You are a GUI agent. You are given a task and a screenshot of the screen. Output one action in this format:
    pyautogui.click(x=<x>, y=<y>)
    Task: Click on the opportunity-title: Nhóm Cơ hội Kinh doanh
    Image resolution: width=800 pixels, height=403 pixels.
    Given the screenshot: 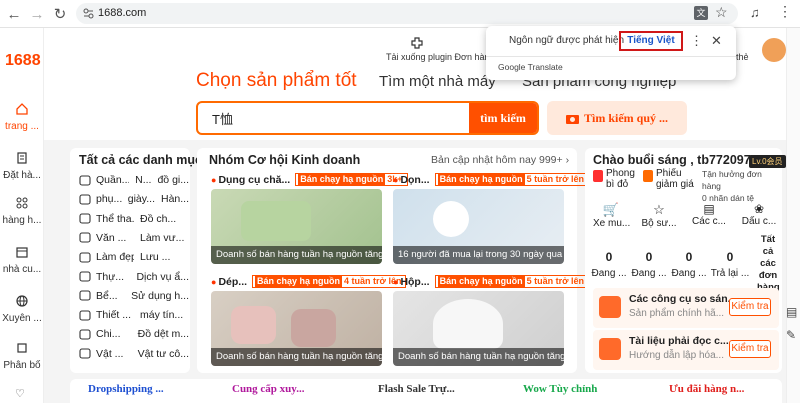 What is the action you would take?
    pyautogui.click(x=285, y=160)
    